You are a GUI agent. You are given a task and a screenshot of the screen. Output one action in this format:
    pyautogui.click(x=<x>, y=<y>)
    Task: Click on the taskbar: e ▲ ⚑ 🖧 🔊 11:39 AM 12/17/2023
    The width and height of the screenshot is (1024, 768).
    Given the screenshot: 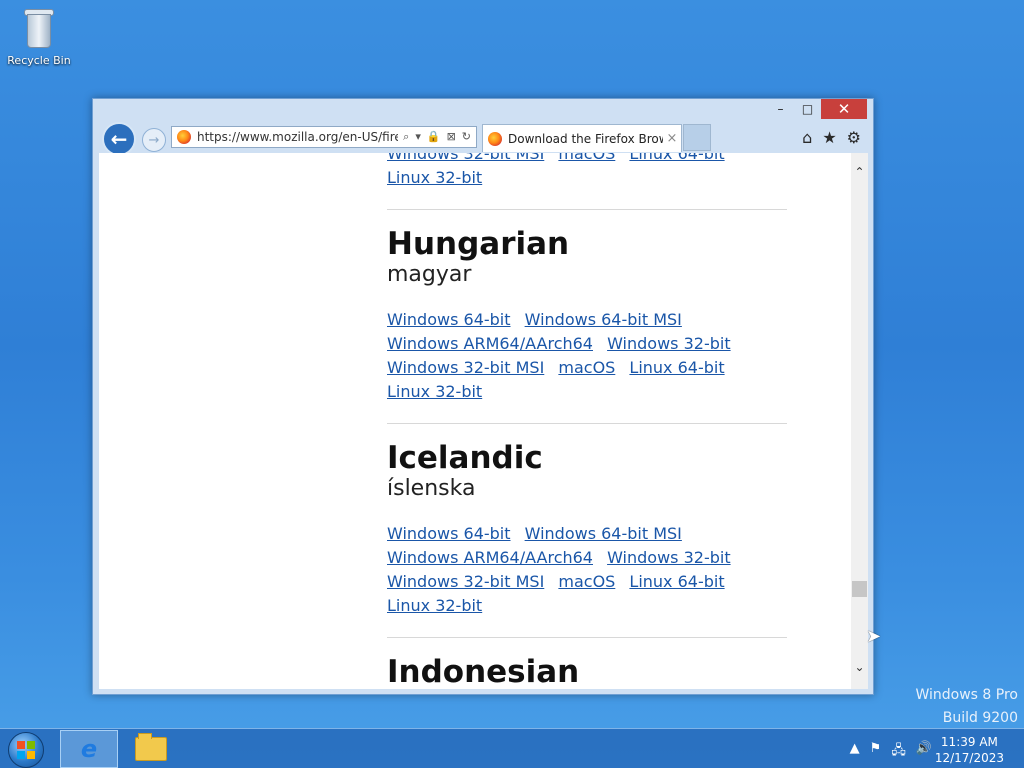 What is the action you would take?
    pyautogui.click(x=512, y=748)
    